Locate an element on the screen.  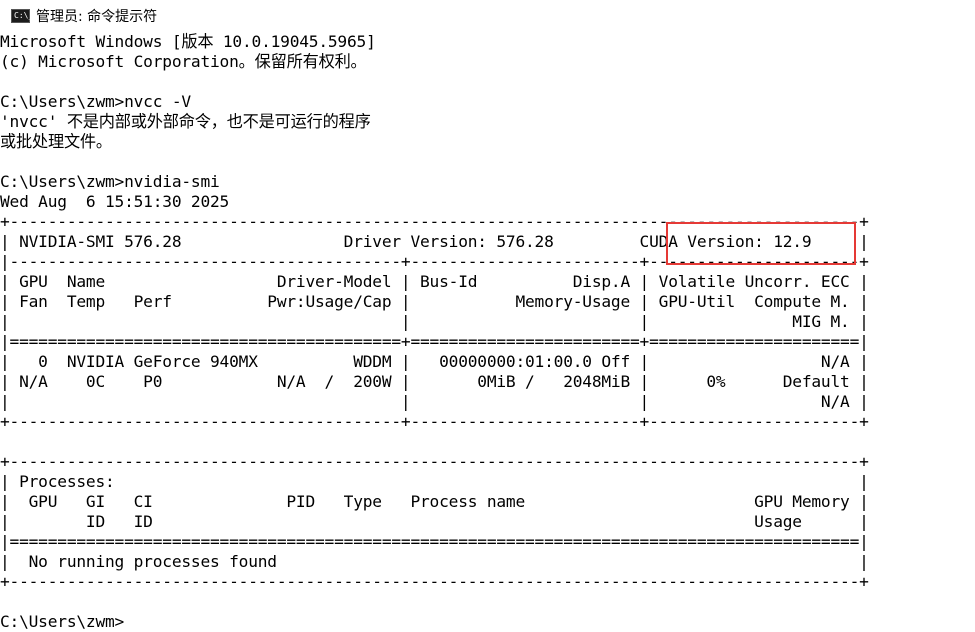
console-line: C:\Users\zwm>nvcc -V is located at coordinates (95, 101).